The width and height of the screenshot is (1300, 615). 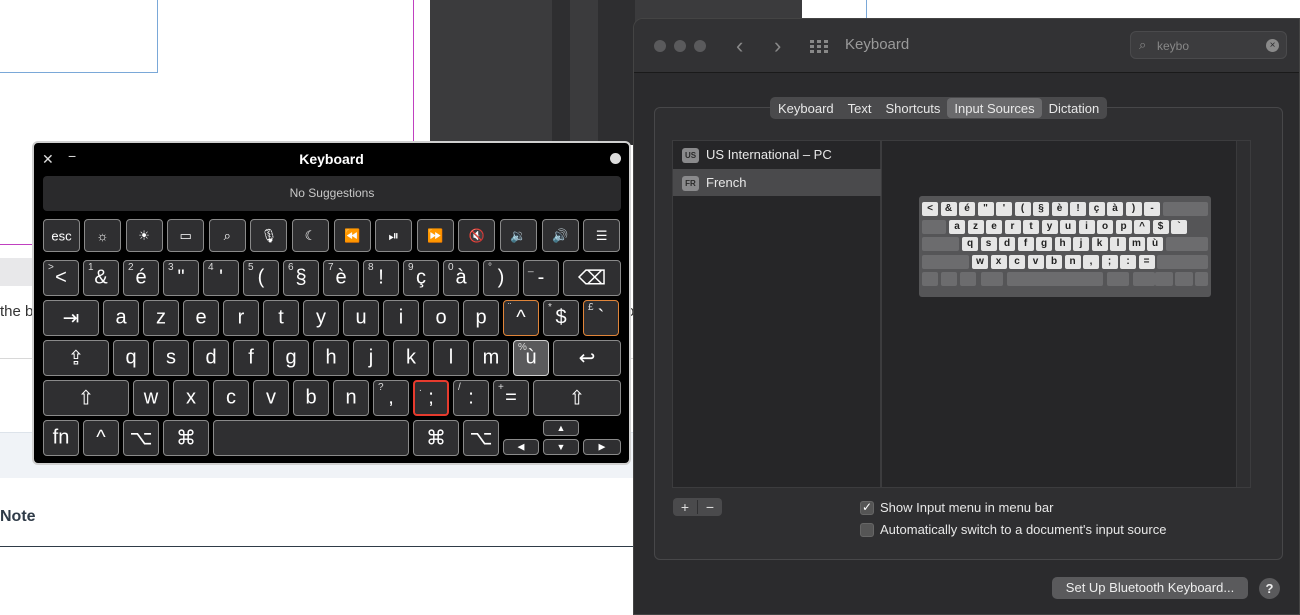 What do you see at coordinates (269, 235) in the screenshot?
I see `dictation-key: 🎙` at bounding box center [269, 235].